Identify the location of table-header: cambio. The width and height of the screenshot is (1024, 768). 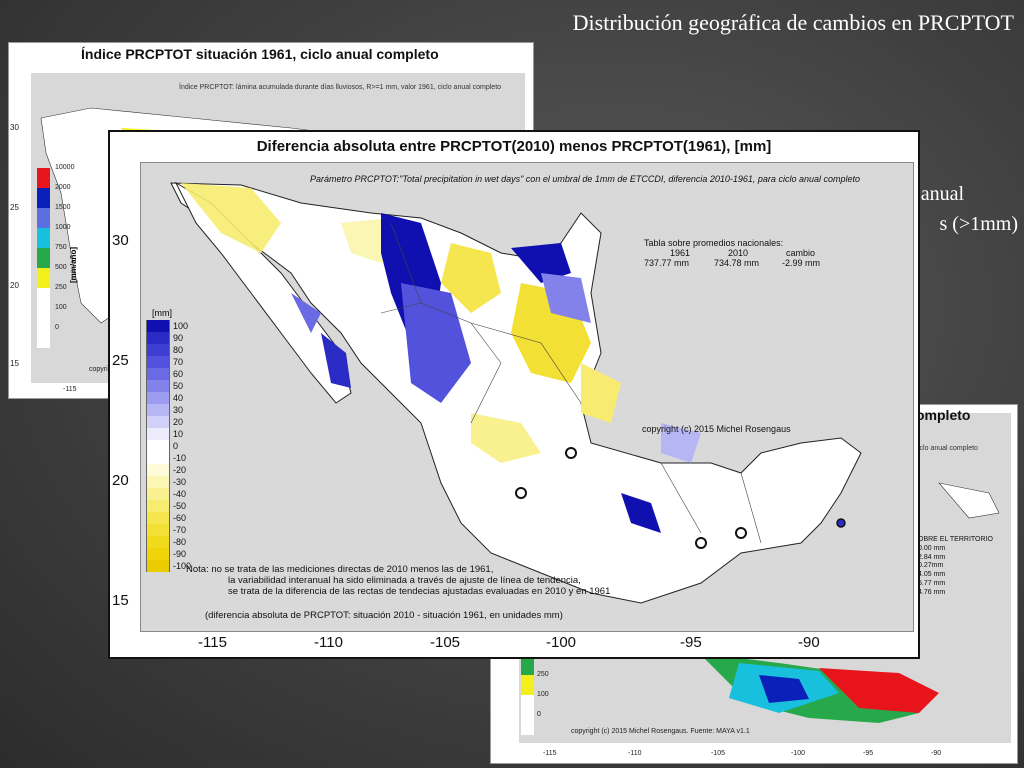
(801, 253).